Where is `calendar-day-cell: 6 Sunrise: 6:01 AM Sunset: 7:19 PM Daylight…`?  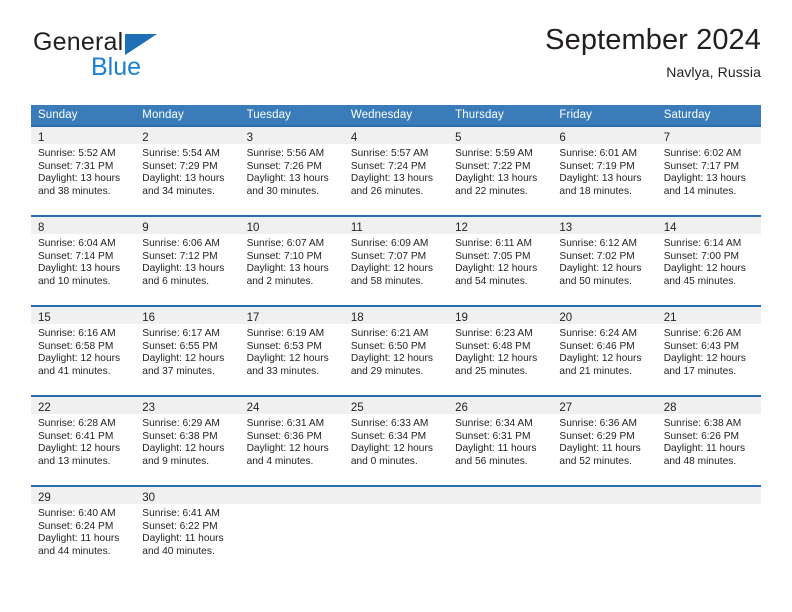 calendar-day-cell: 6 Sunrise: 6:01 AM Sunset: 7:19 PM Daylight… is located at coordinates (604, 170).